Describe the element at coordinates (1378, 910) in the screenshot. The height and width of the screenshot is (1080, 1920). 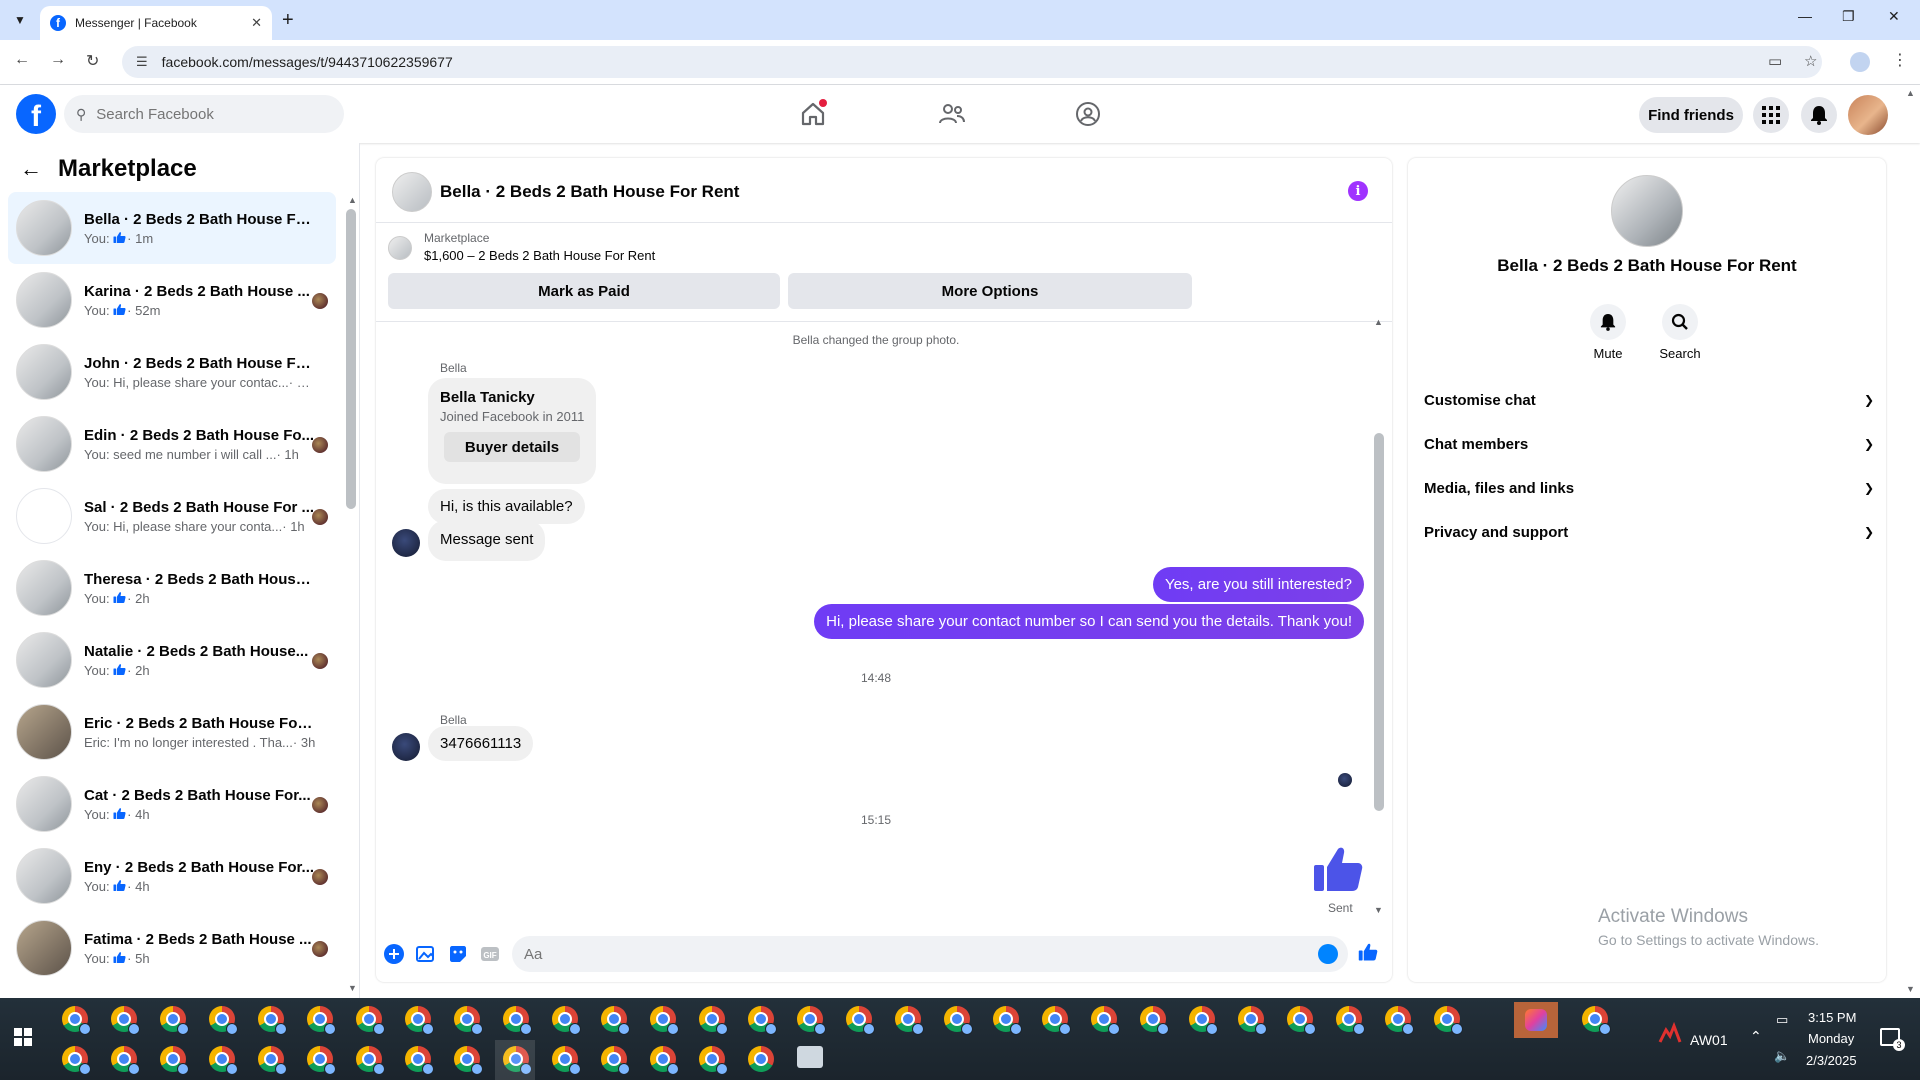
I see `chat-scroll-down-icon: ▼` at that location.